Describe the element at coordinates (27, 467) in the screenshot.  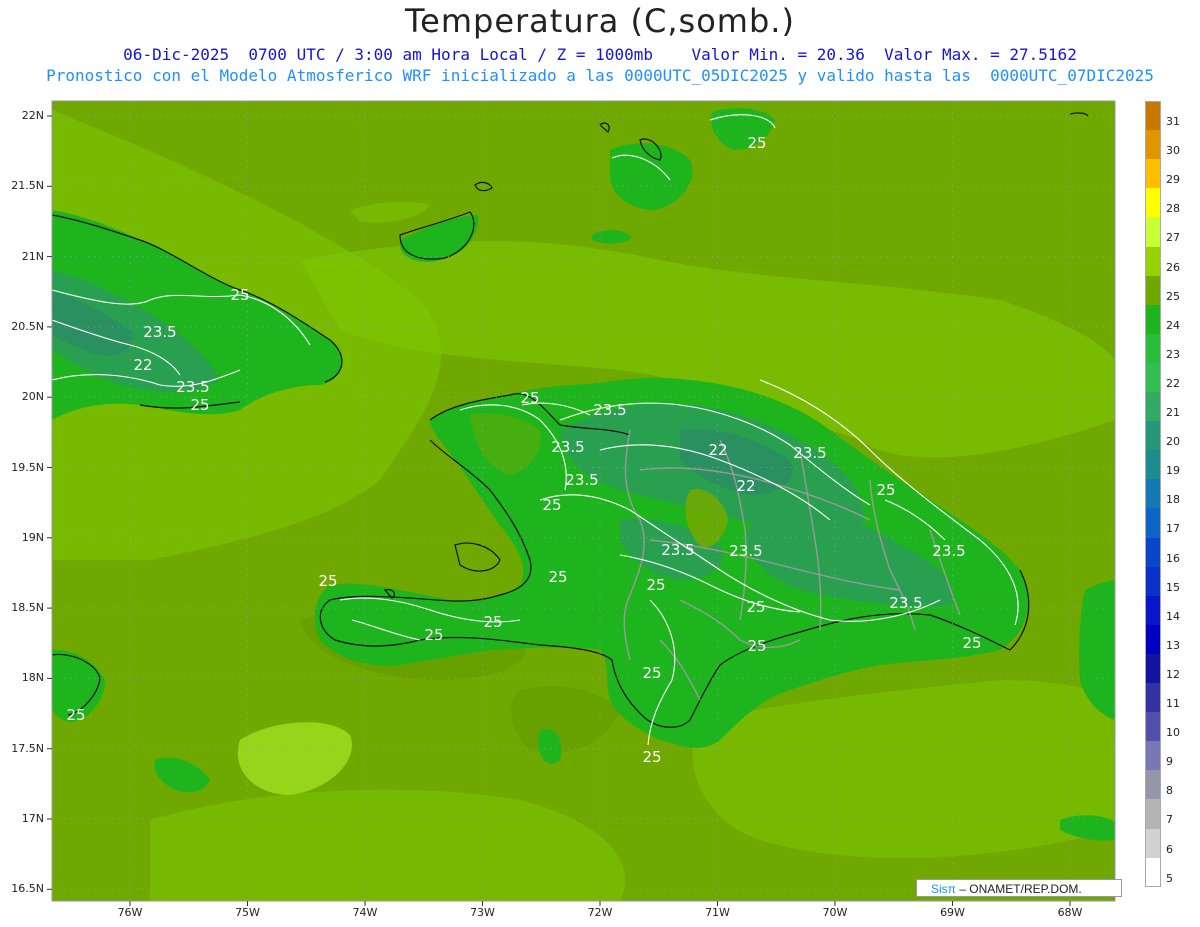
I see `lat-label: 19.5N` at that location.